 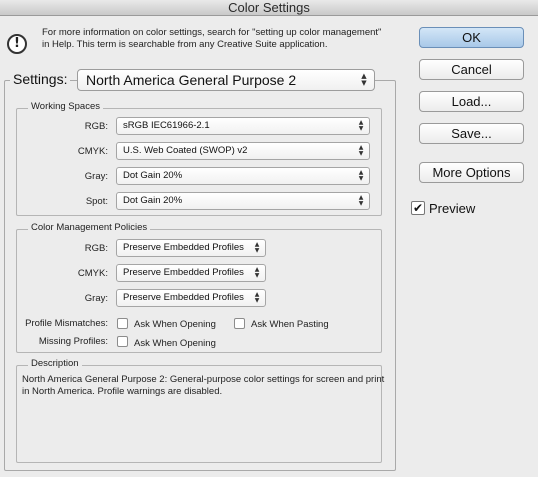 I want to click on ws-spot-popup: Dot Gain 20% ▲ ▼, so click(x=243, y=201).